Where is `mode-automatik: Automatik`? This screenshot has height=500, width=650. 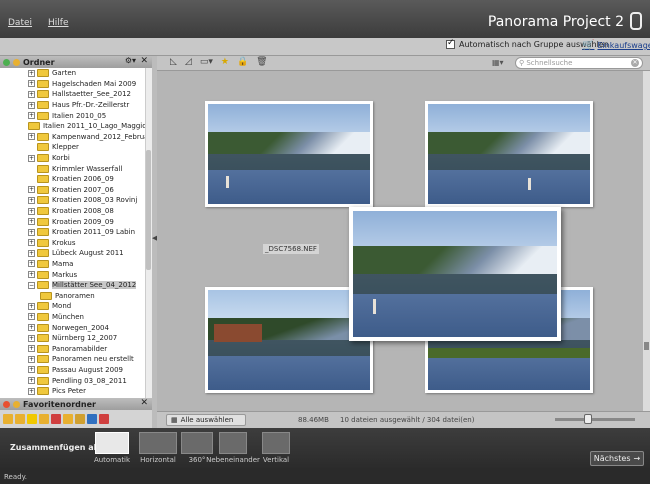 mode-automatik: Automatik is located at coordinates (112, 450).